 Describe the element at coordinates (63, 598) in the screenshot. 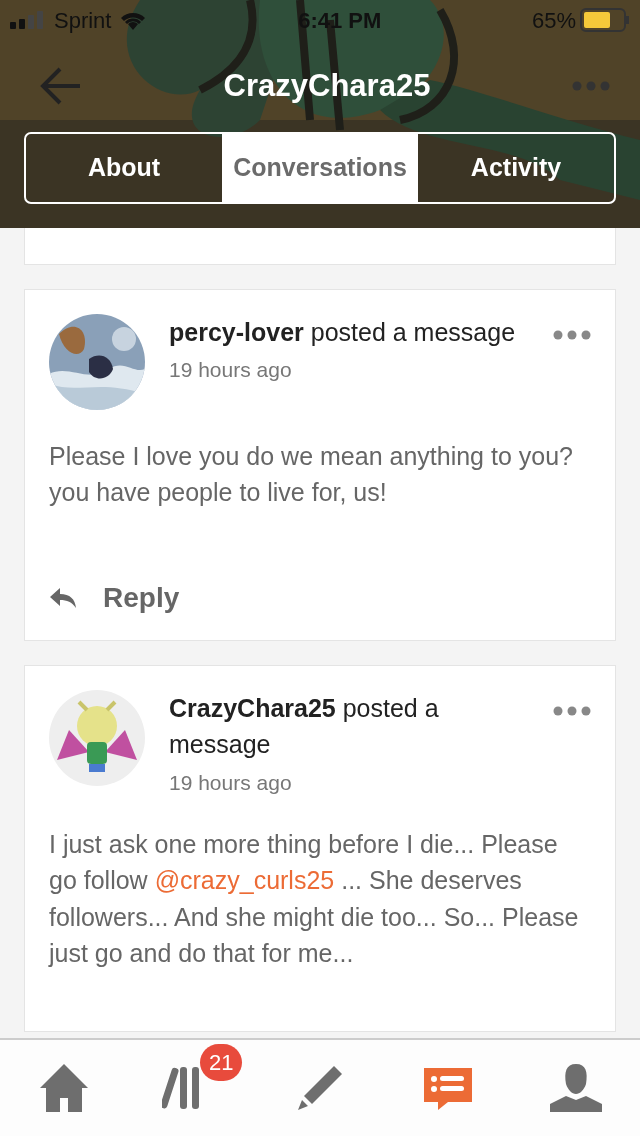

I see `reply-icon` at that location.